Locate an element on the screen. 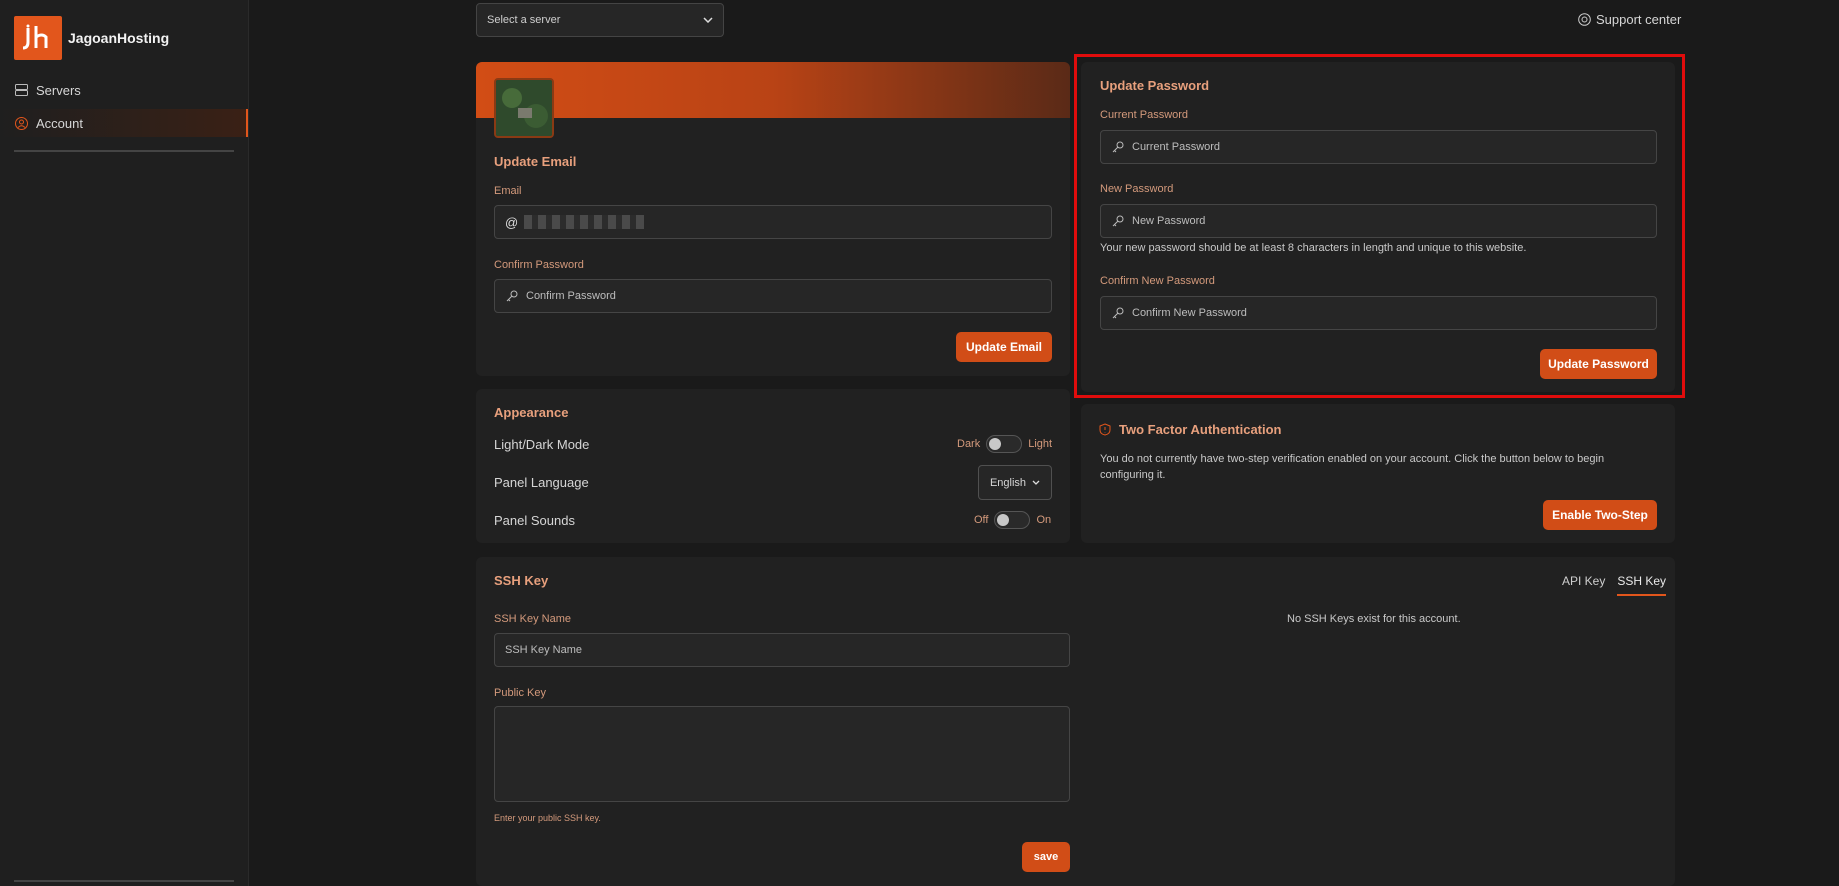  redacted-email-block is located at coordinates (584, 222).